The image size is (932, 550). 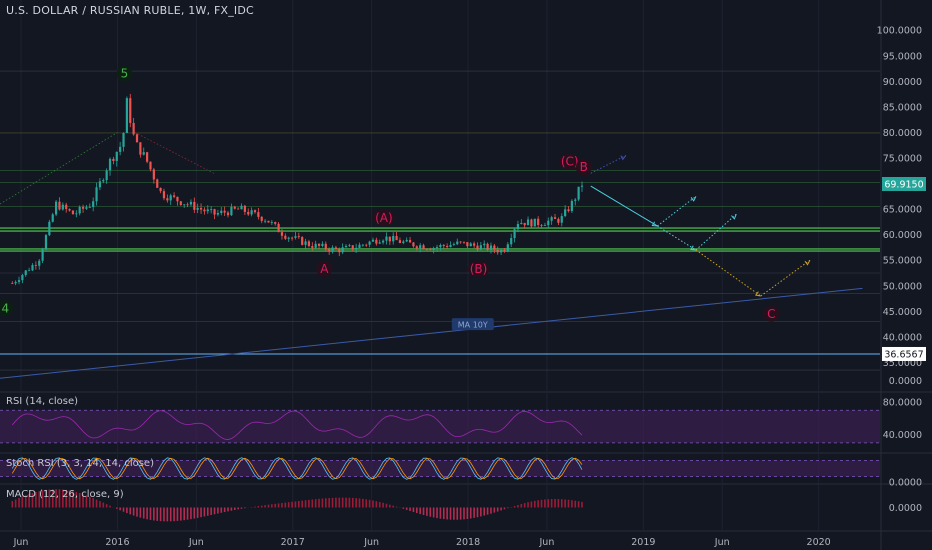 What do you see at coordinates (902, 82) in the screenshot?
I see `price-tick-label: 90.0000` at bounding box center [902, 82].